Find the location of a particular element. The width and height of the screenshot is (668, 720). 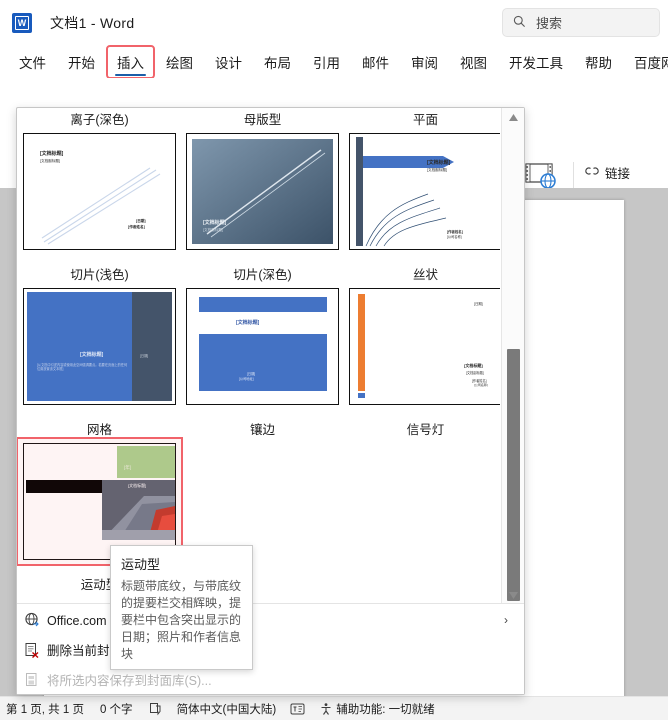

divider is located at coordinates (573, 175).